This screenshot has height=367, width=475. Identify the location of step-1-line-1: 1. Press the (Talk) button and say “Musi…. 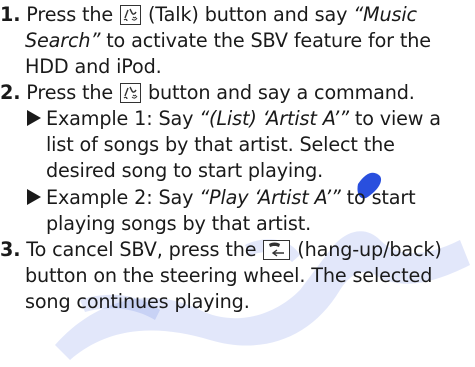
(208, 15).